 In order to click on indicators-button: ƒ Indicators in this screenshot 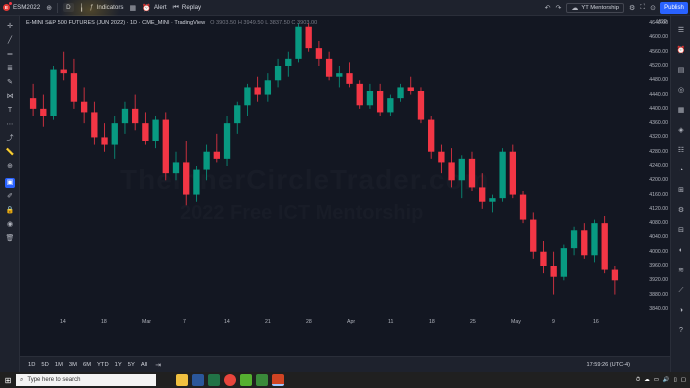, I will do `click(107, 8)`.